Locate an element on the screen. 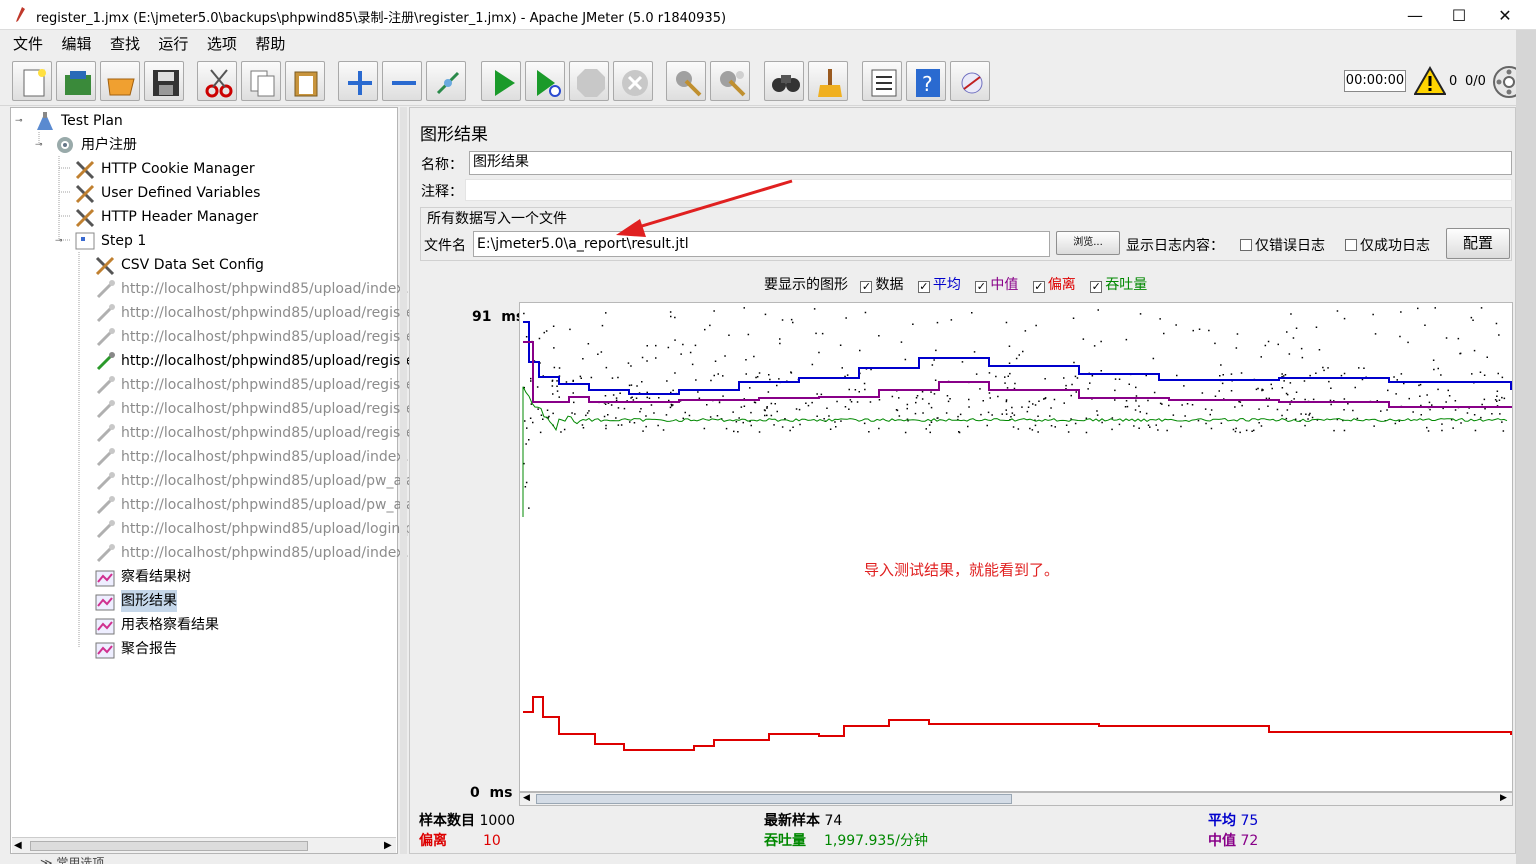  tree-horizontal-scrollbar: ◀ ▶ is located at coordinates (204, 845).